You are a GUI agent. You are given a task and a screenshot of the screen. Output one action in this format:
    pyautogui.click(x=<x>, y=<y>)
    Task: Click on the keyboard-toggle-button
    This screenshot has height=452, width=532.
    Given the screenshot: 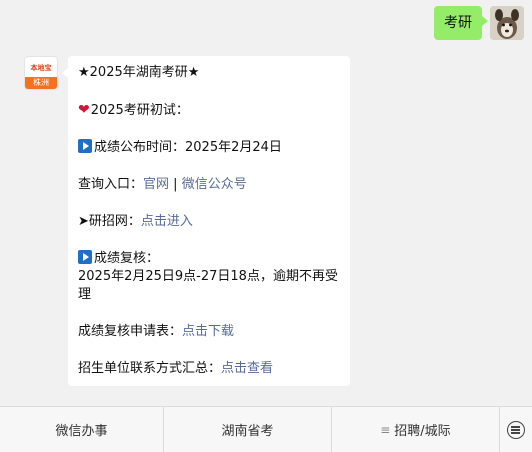 What is the action you would take?
    pyautogui.click(x=516, y=429)
    